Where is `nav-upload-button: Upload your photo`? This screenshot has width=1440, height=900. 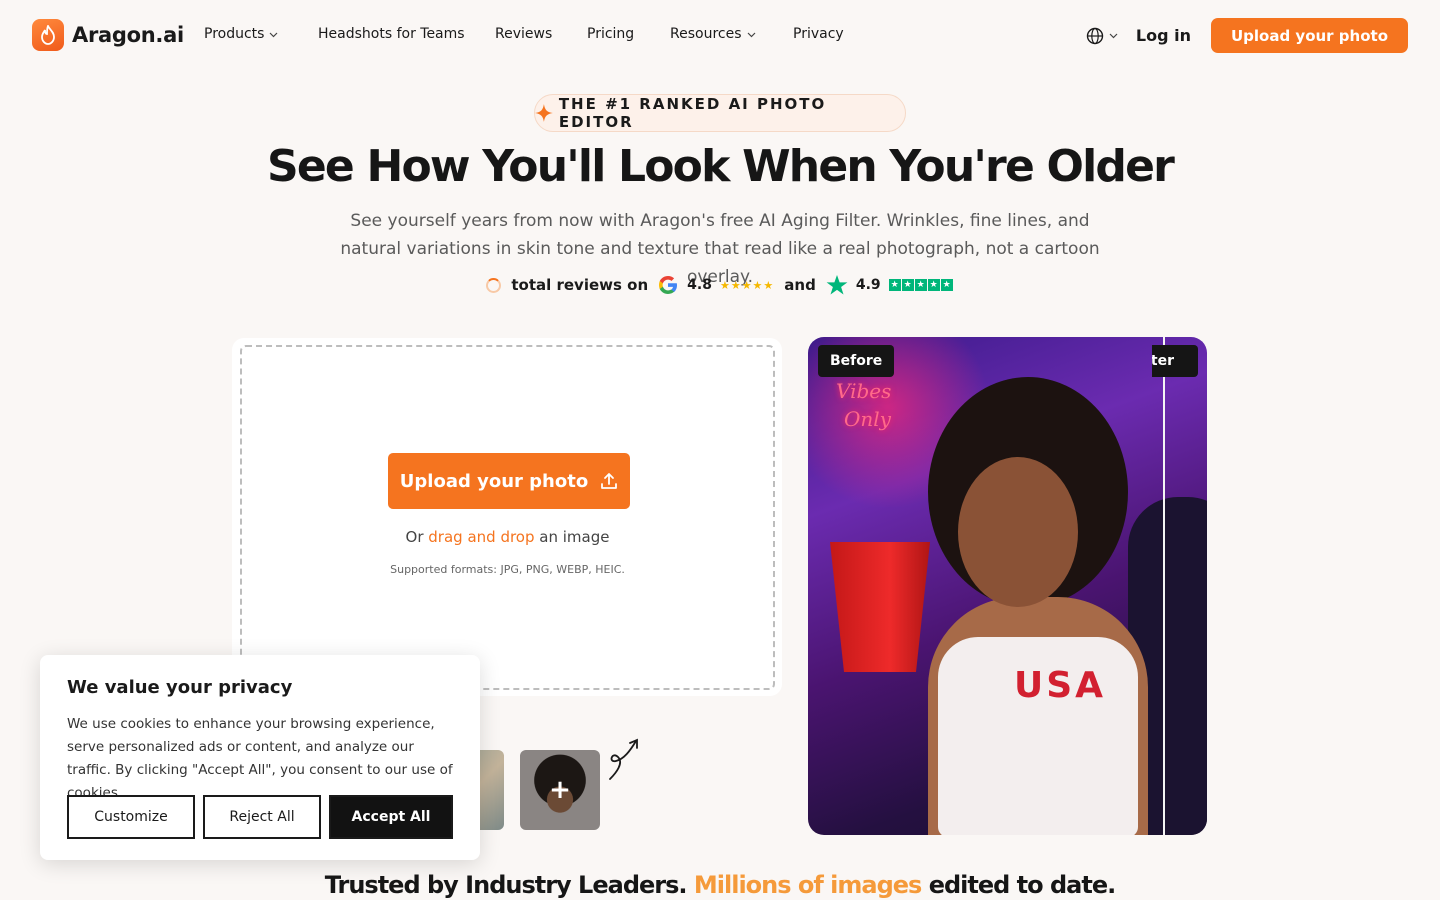 nav-upload-button: Upload your photo is located at coordinates (1309, 35).